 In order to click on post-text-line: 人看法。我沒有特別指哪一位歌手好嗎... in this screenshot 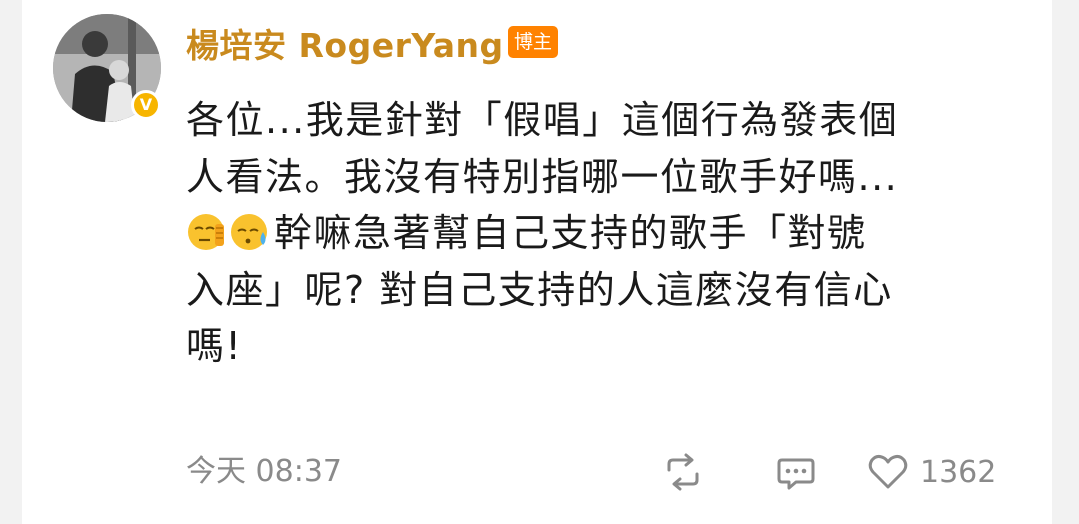, I will do `click(542, 176)`.